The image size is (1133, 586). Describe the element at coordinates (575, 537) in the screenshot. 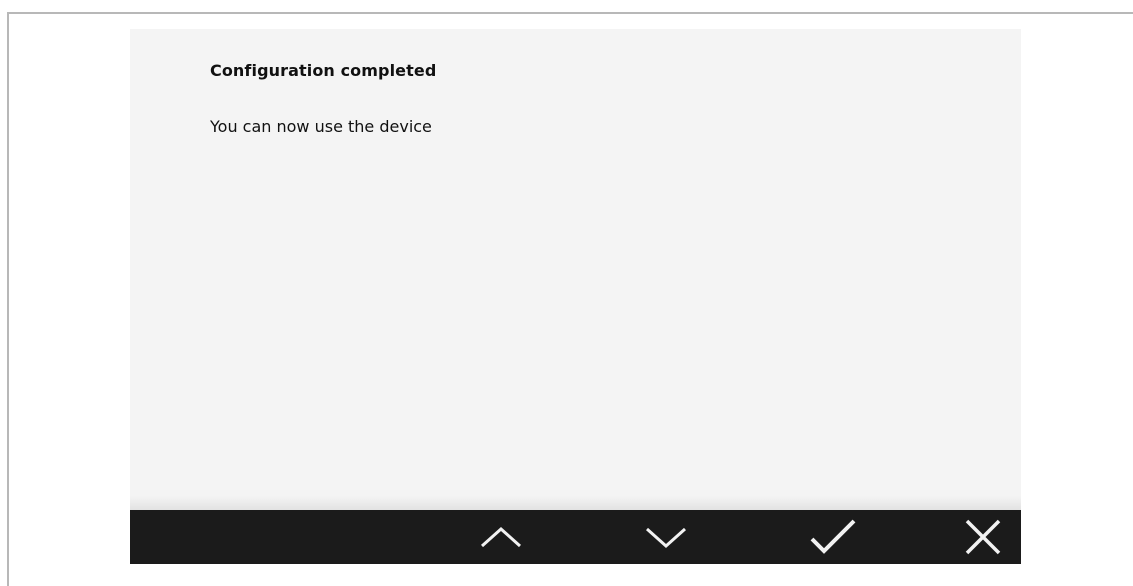

I see `bottom-navigation-bar` at that location.